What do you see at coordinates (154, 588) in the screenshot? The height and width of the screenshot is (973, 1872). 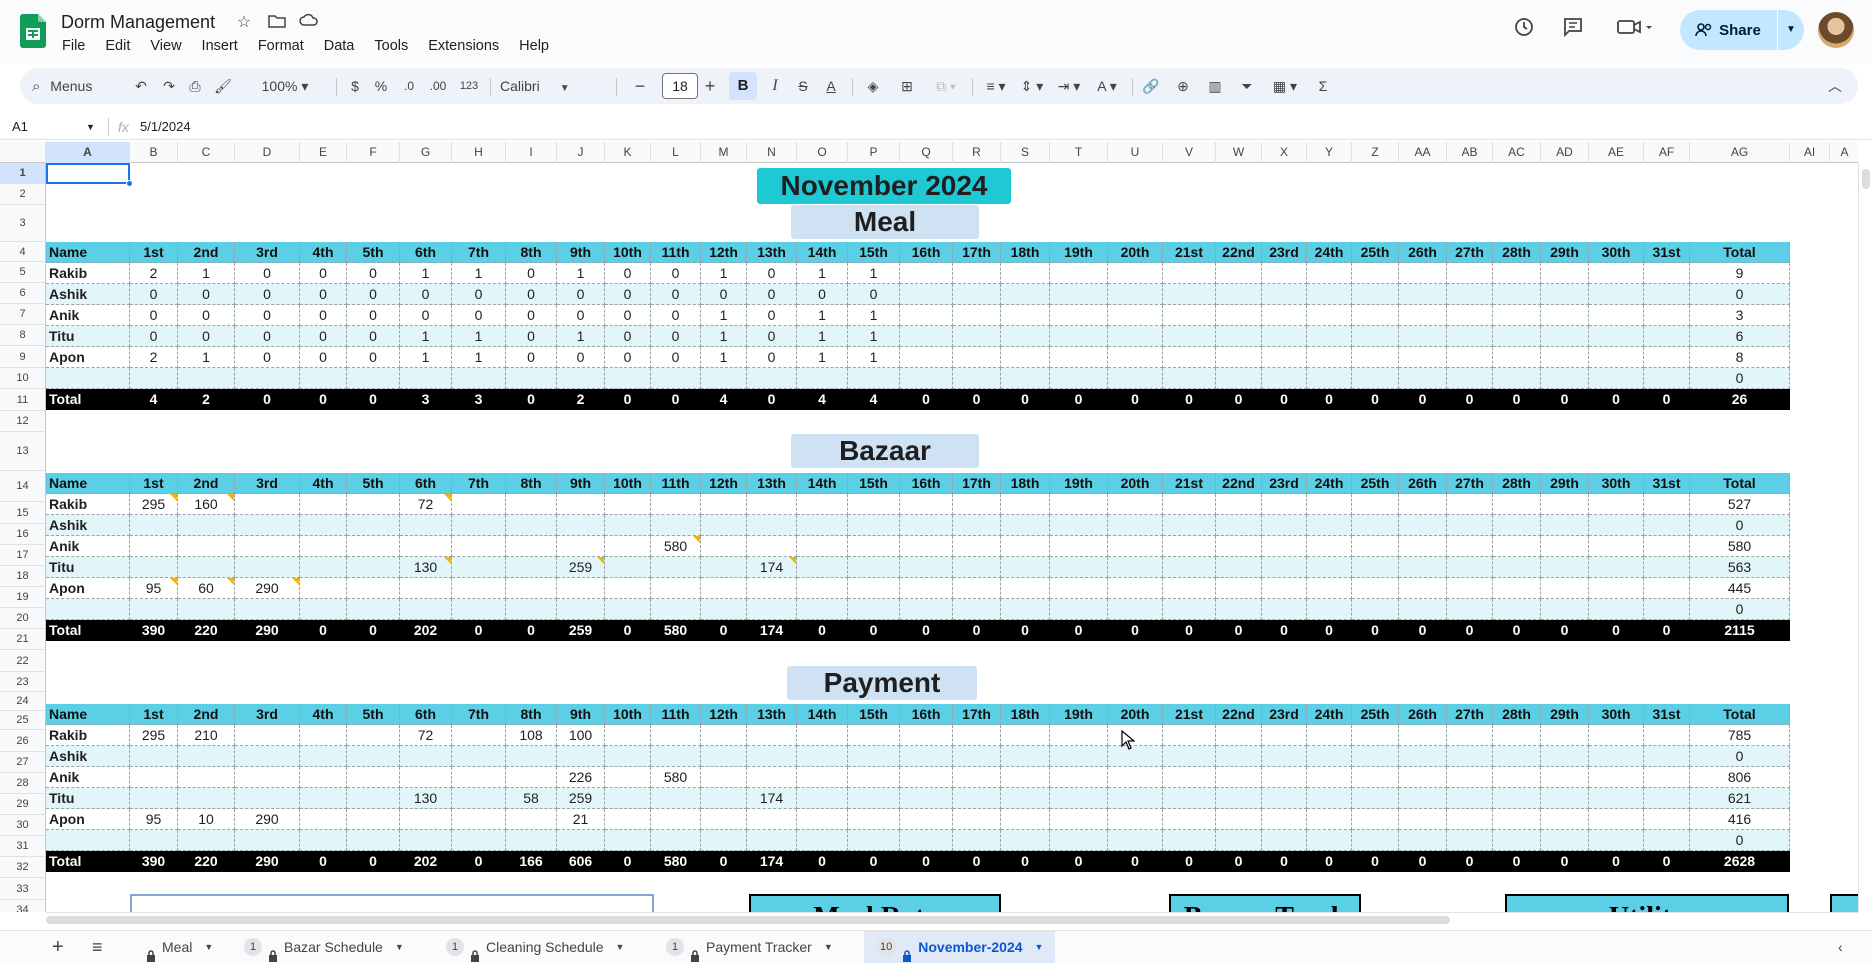 I see `value-cell: 95` at bounding box center [154, 588].